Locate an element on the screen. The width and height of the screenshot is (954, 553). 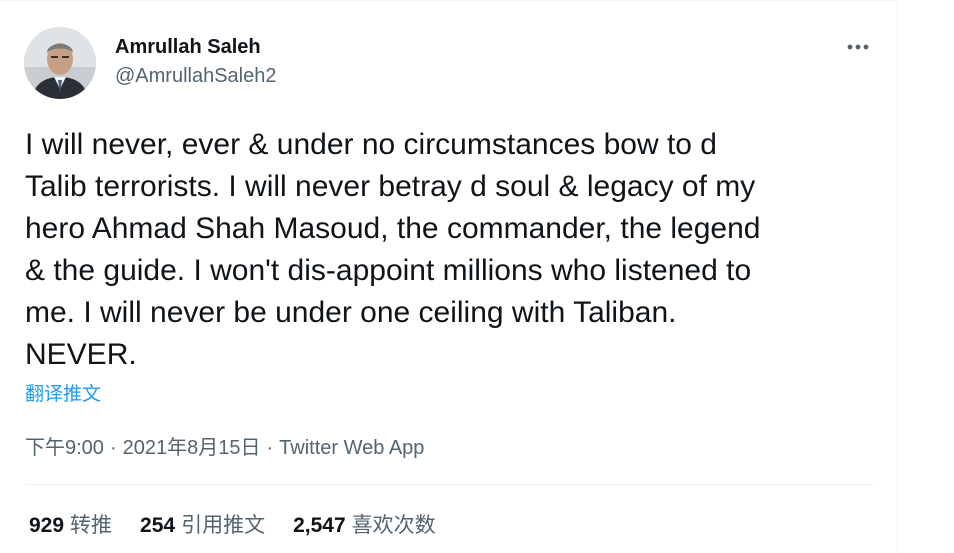
more-horizontal-icon is located at coordinates (858, 47).